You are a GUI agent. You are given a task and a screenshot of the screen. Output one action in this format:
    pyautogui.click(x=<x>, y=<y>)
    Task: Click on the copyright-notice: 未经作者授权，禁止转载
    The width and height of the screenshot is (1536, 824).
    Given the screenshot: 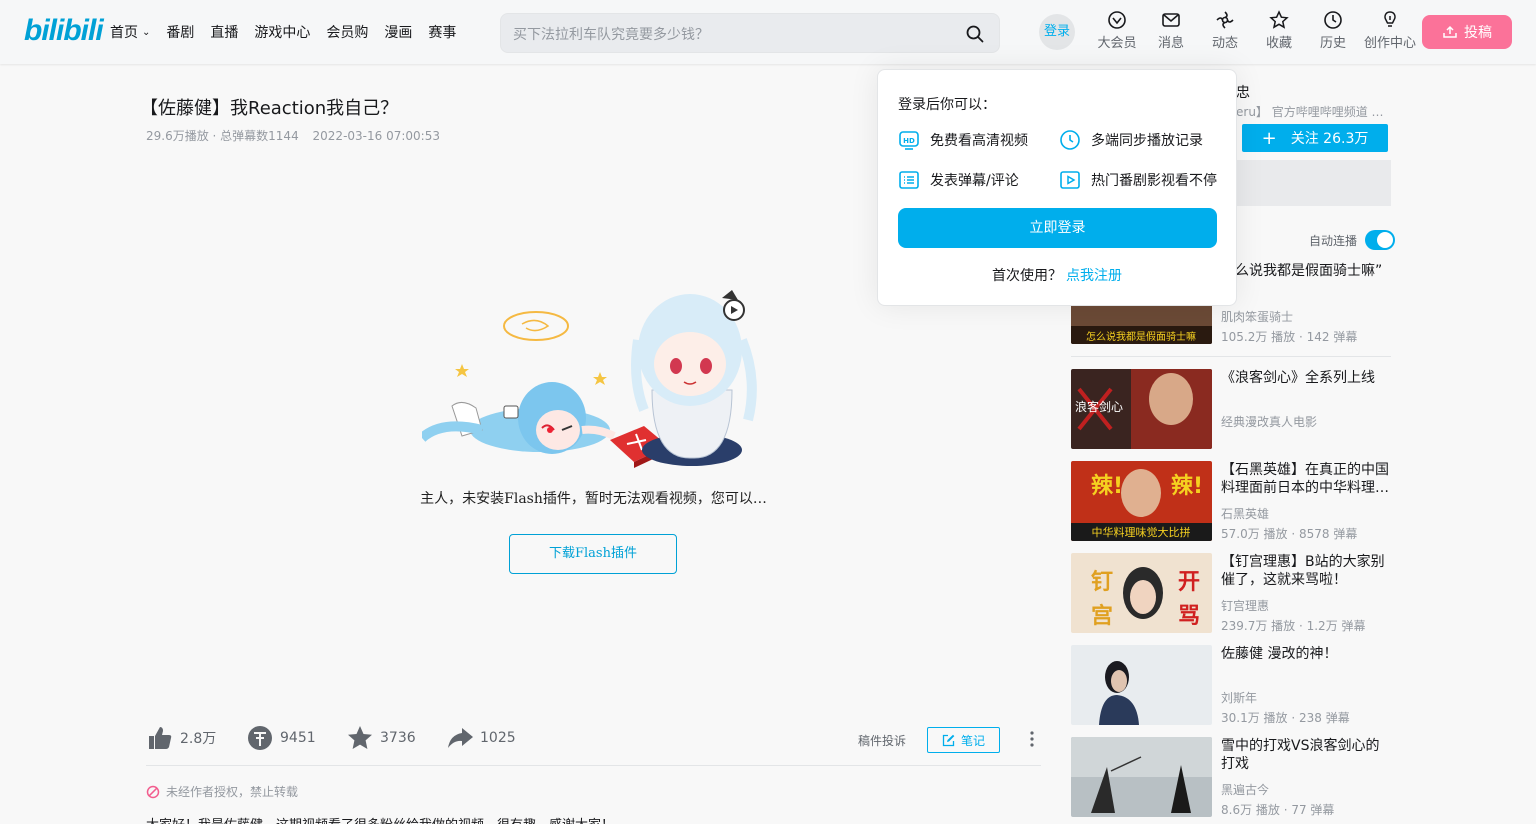 What is the action you would take?
    pyautogui.click(x=222, y=791)
    